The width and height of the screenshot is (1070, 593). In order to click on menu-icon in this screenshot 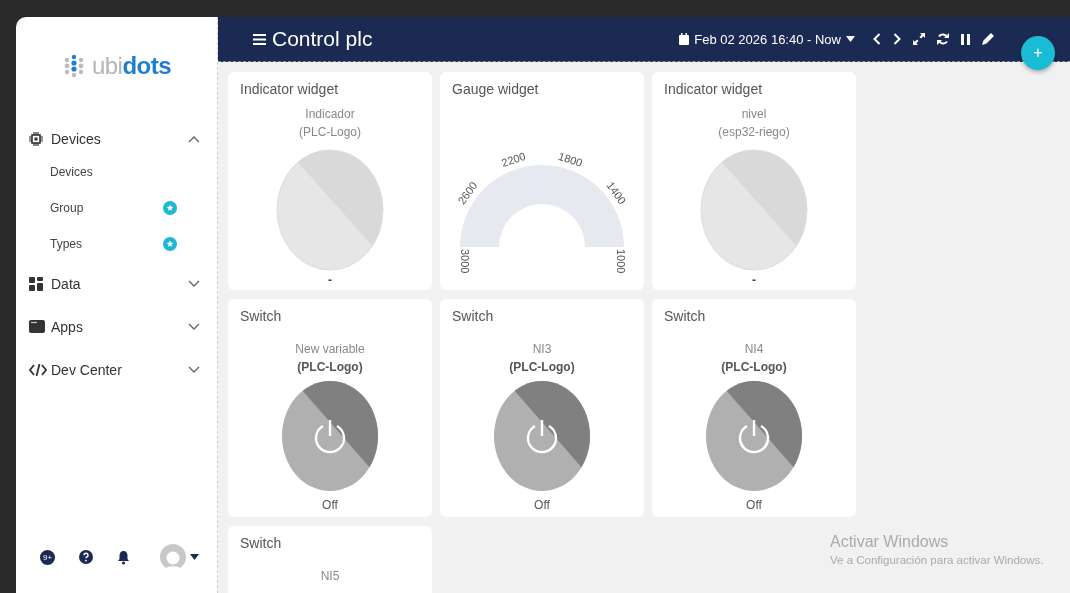, I will do `click(259, 39)`.